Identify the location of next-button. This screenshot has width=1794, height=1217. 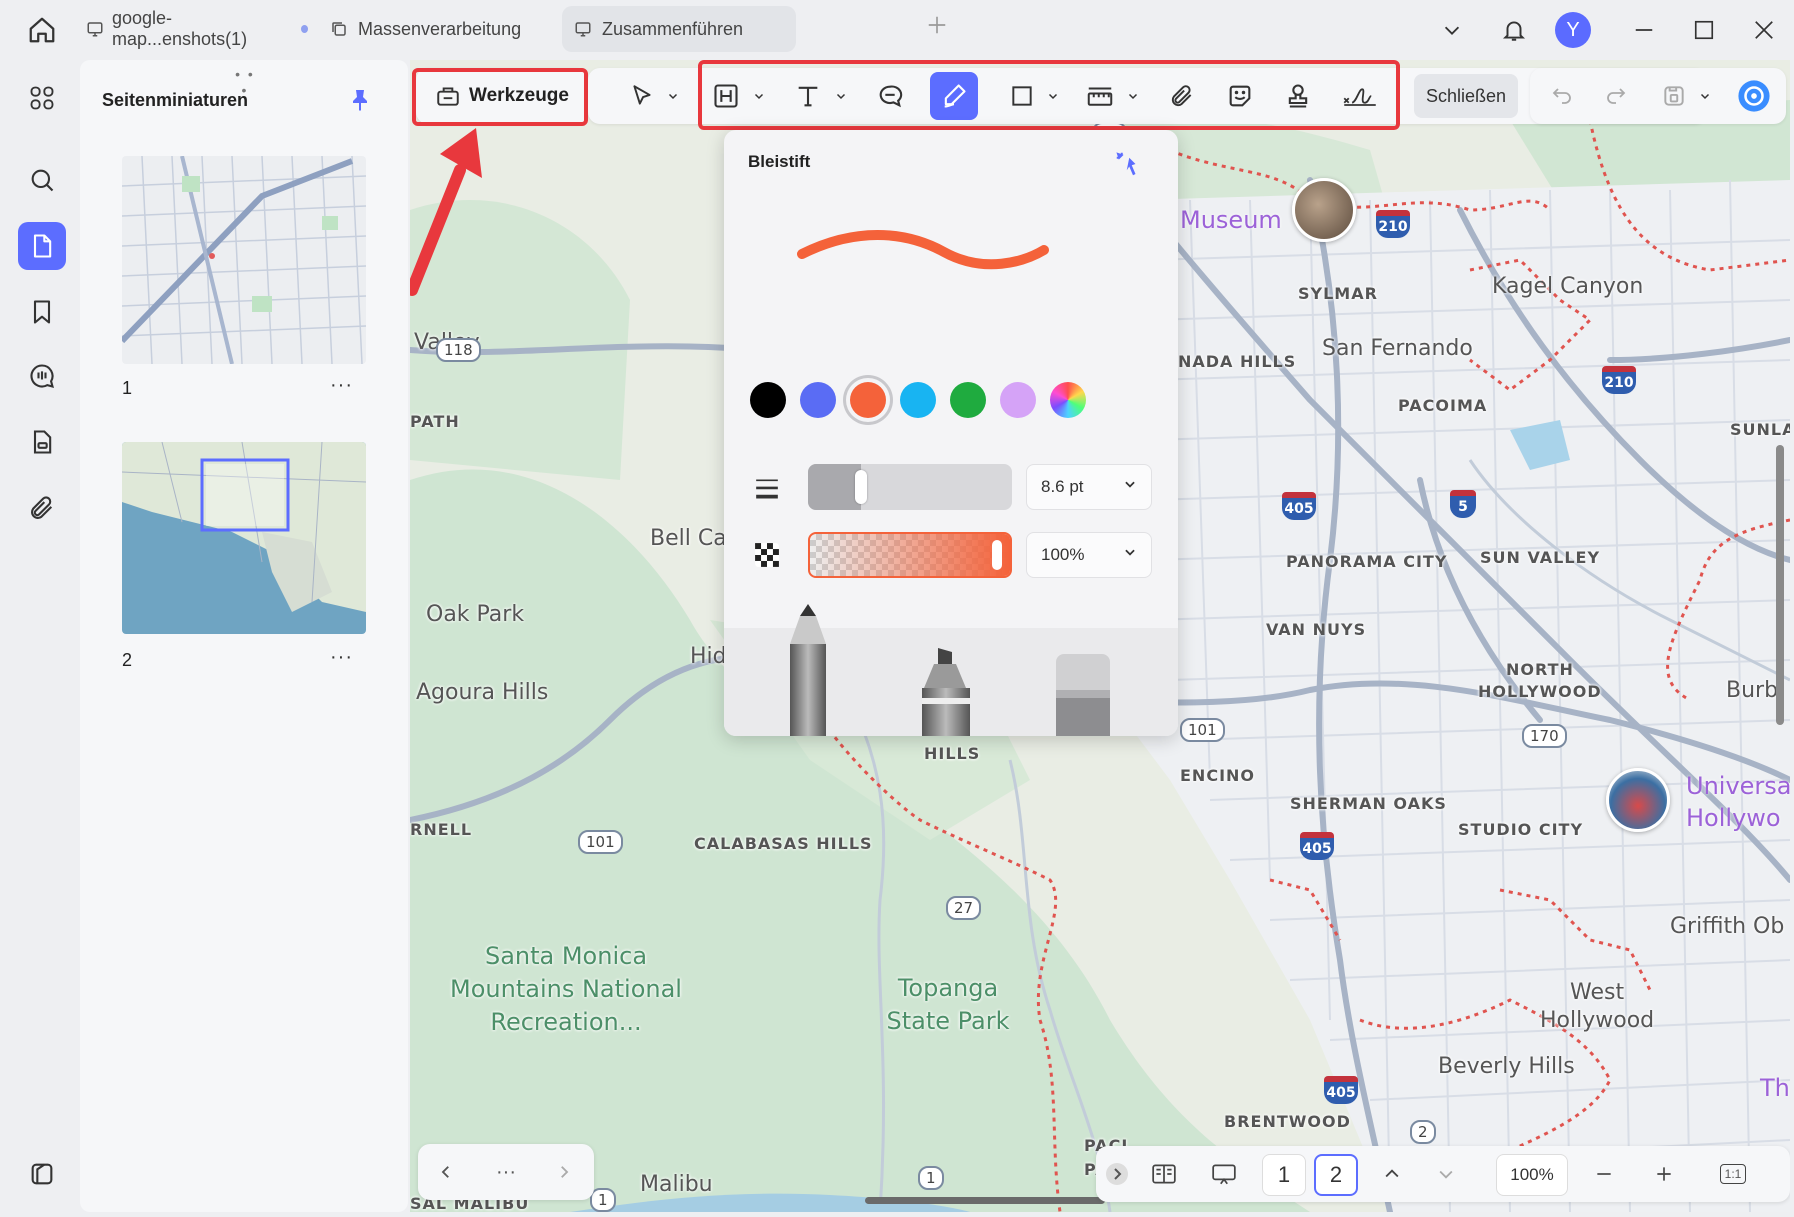
(564, 1172).